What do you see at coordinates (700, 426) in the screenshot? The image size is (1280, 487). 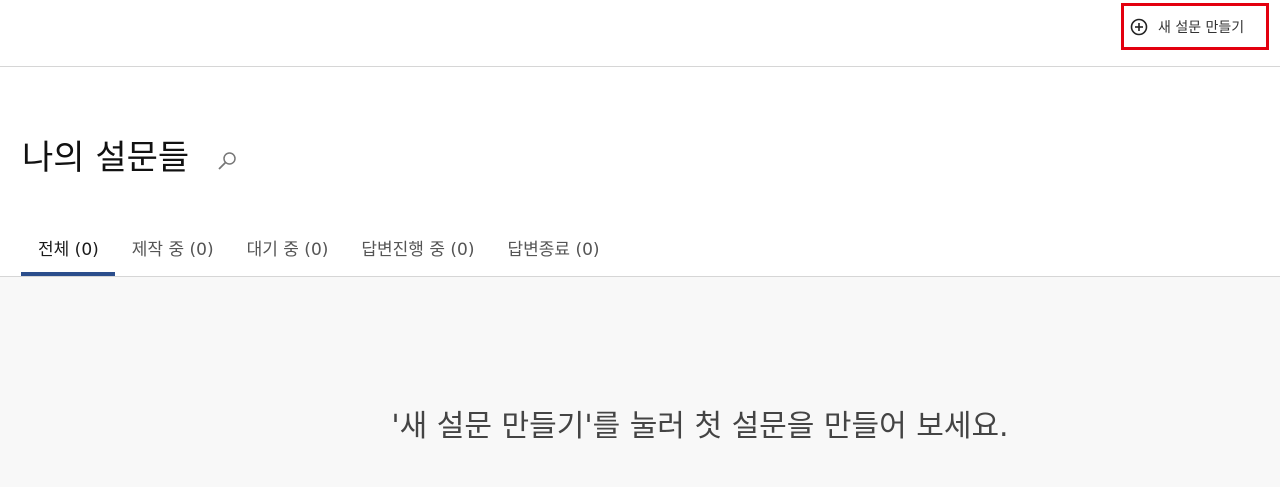 I see `empty-state-message: '새 설문 만들기'를 눌러 첫 설문을 만들어 보세요.` at bounding box center [700, 426].